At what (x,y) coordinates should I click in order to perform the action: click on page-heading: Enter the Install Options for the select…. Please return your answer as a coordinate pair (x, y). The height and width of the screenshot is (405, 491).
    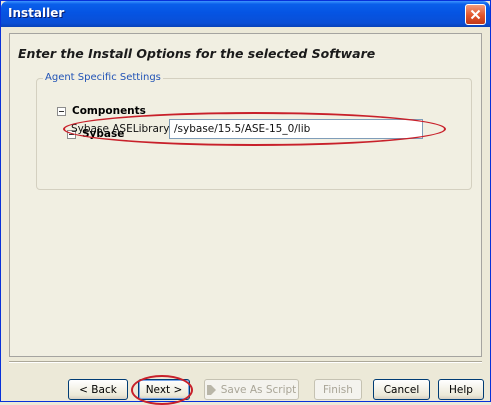
    Looking at the image, I should click on (197, 53).